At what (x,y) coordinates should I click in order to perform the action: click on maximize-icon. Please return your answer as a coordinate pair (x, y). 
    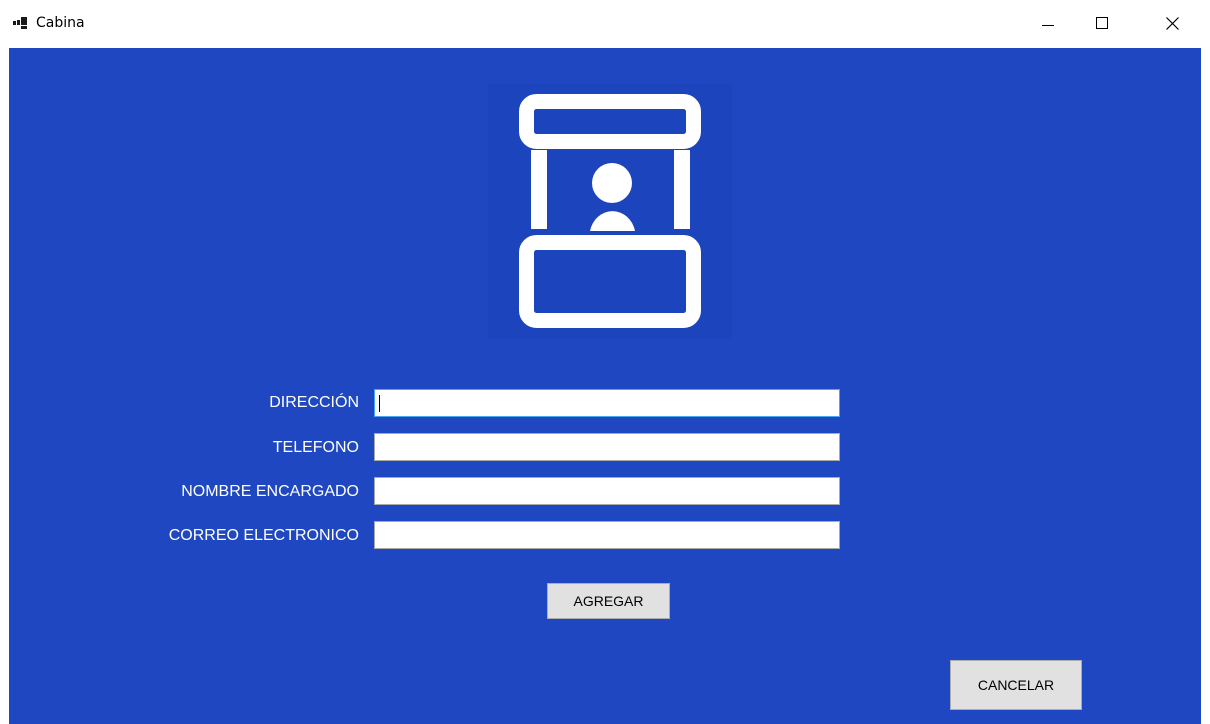
    Looking at the image, I should click on (1102, 23).